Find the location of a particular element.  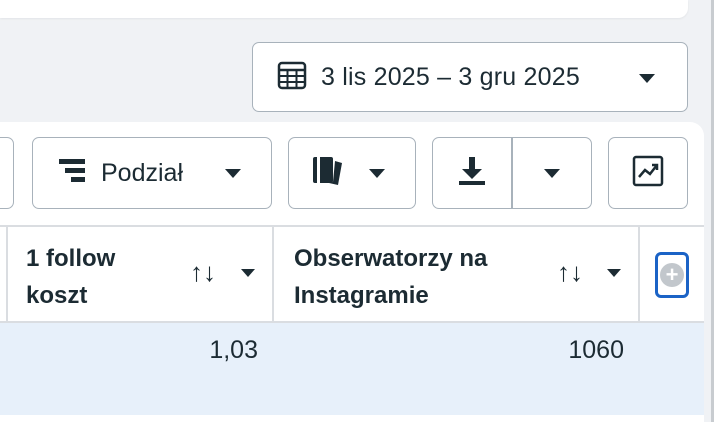

table-top-border is located at coordinates (352, 226).